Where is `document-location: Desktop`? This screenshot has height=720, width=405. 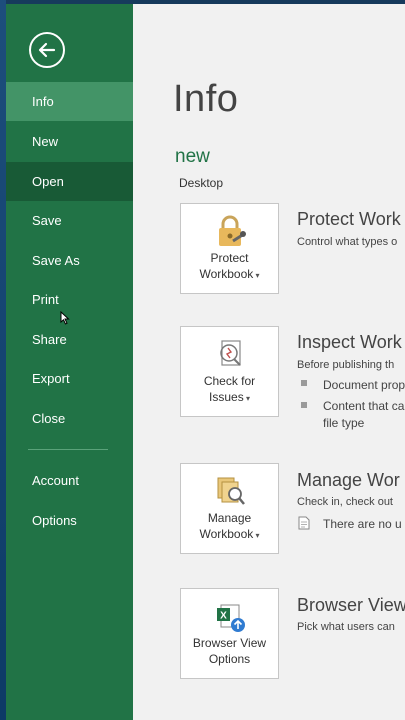 document-location: Desktop is located at coordinates (201, 183).